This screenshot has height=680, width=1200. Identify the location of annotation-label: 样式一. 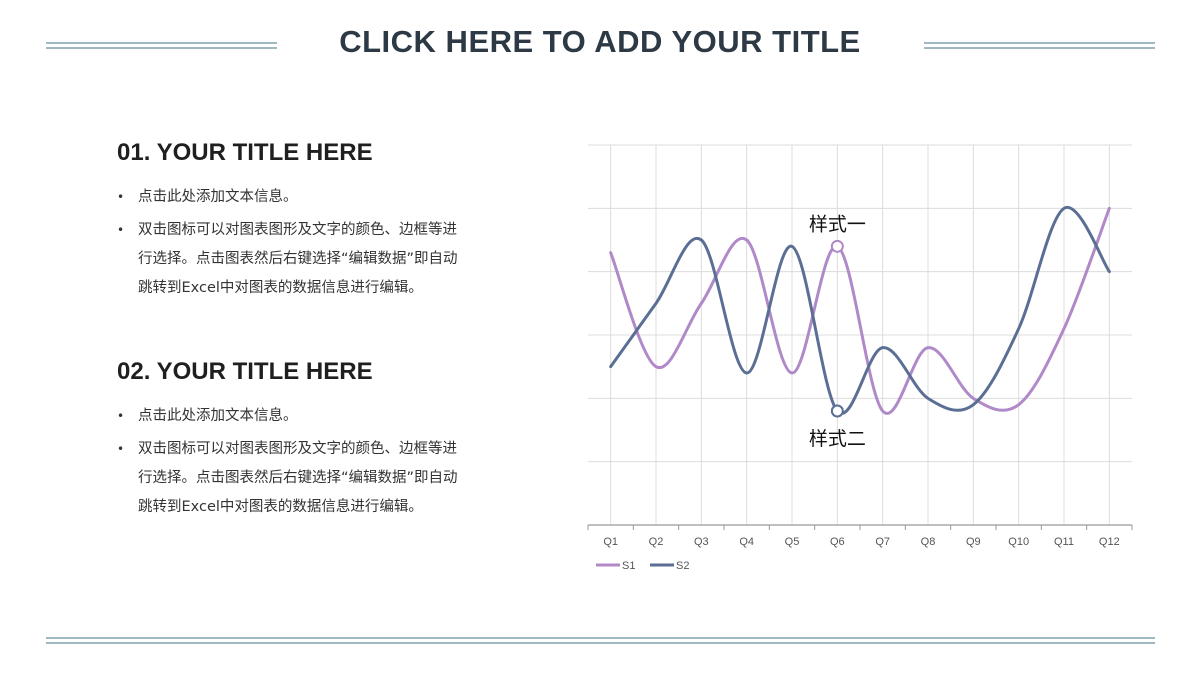
(837, 224).